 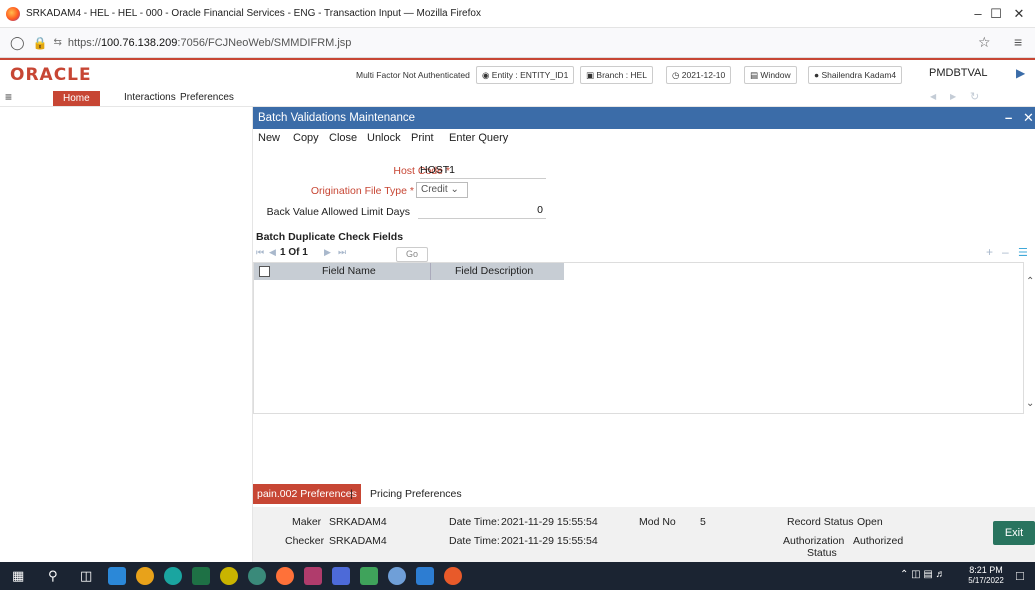 I want to click on close-form-icon: ✕, so click(x=1028, y=118).